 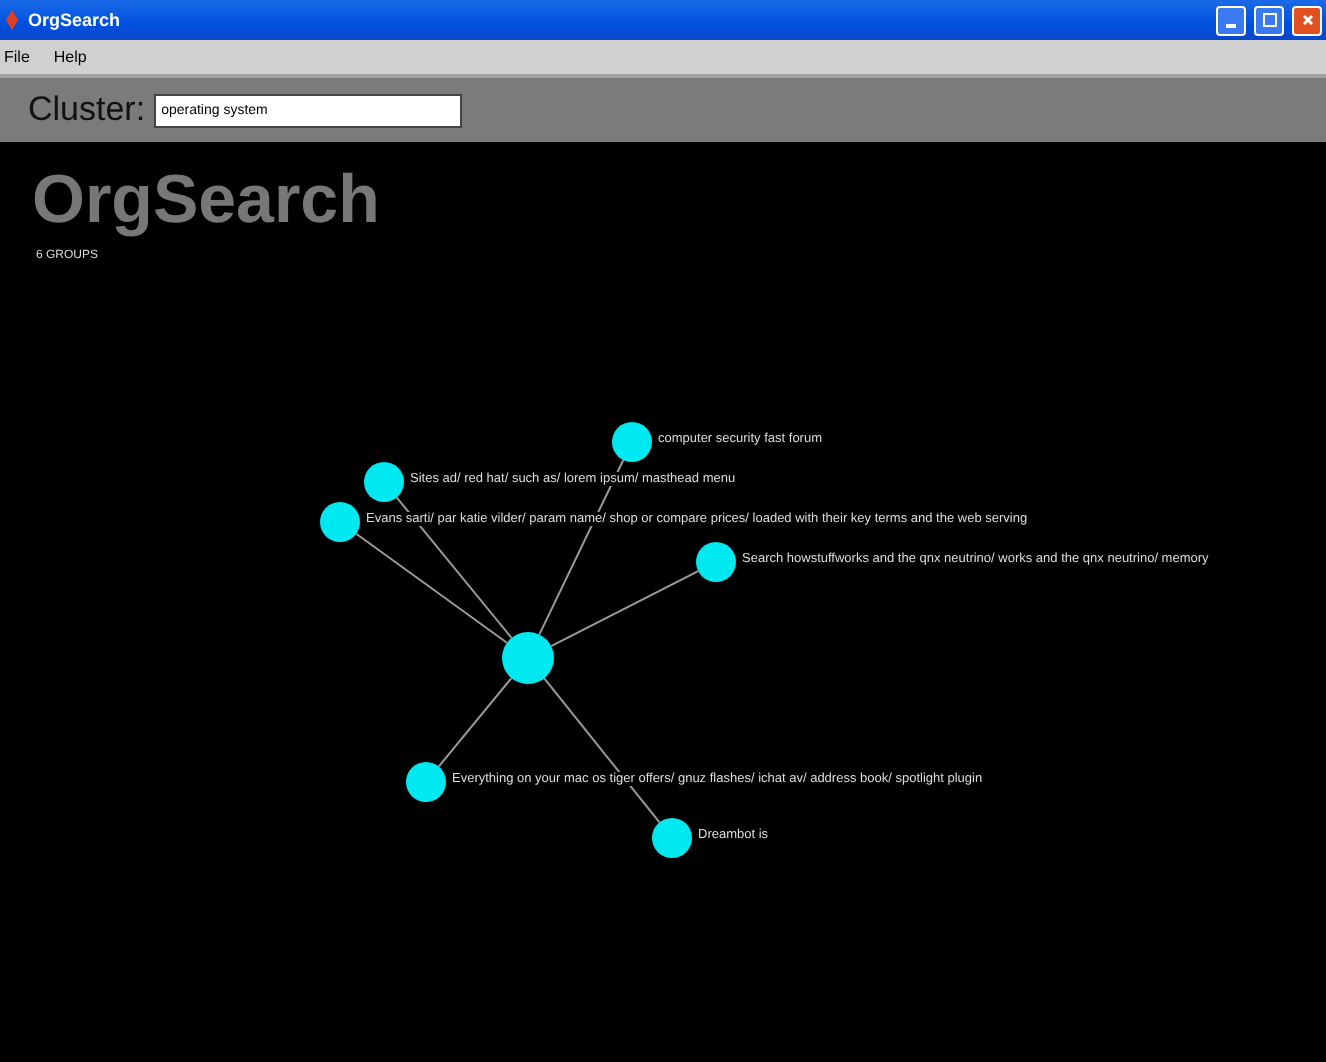 I want to click on app-logo: OrgSearch, so click(x=206, y=201).